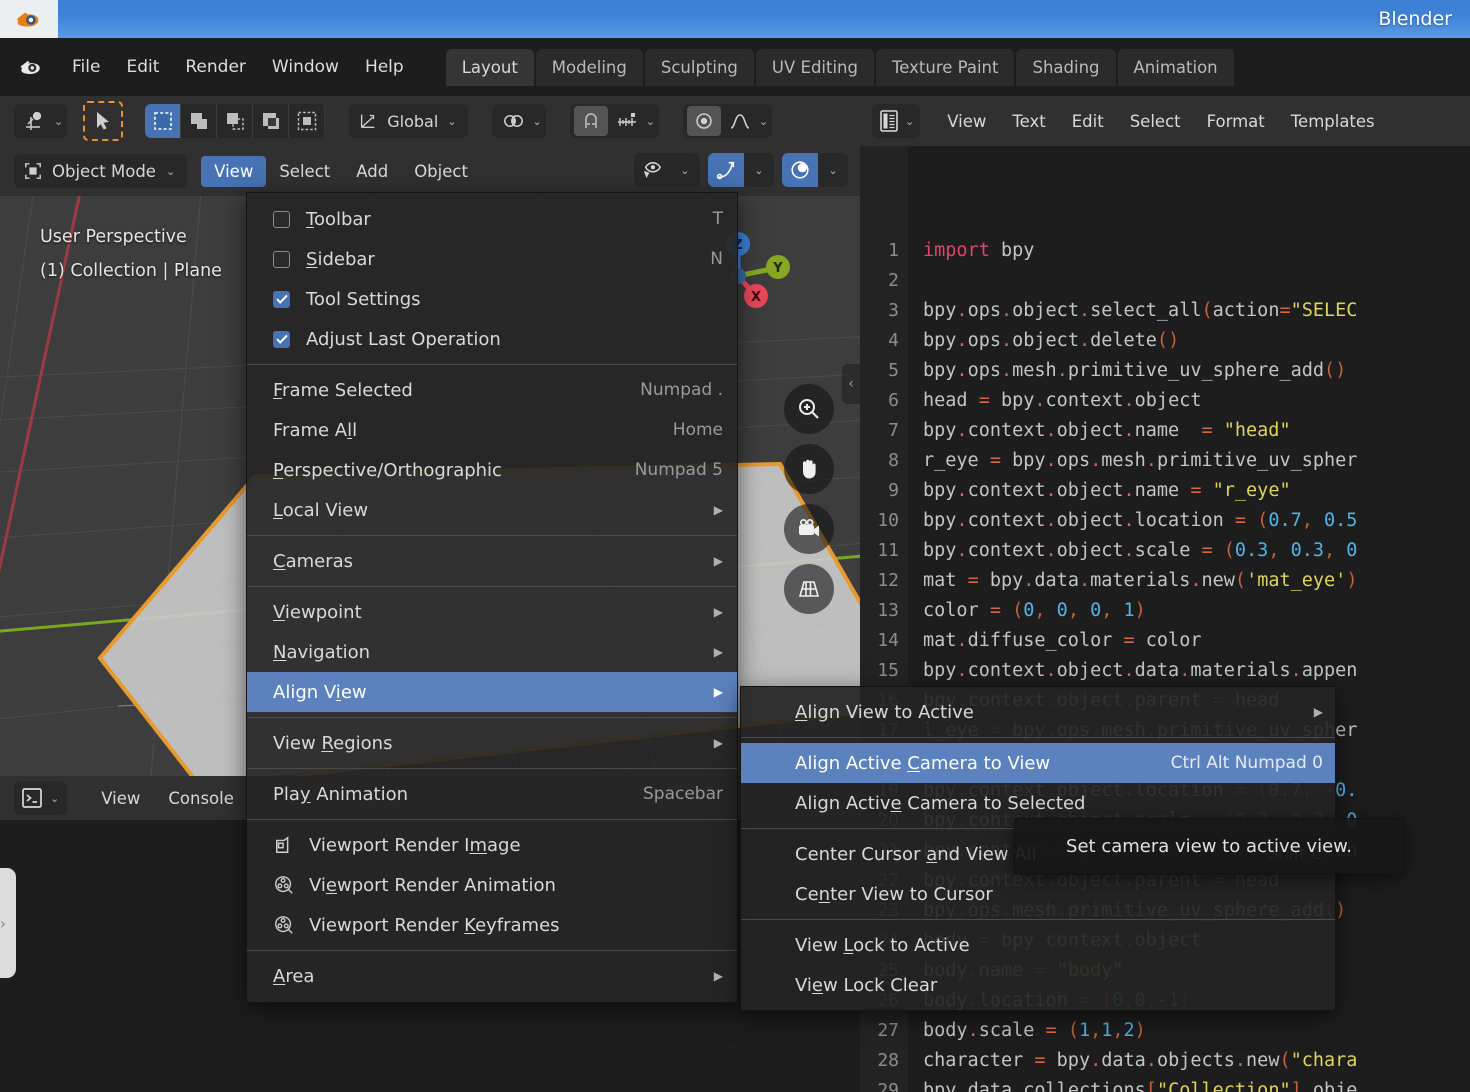  I want to click on text-editor-icon, so click(889, 121).